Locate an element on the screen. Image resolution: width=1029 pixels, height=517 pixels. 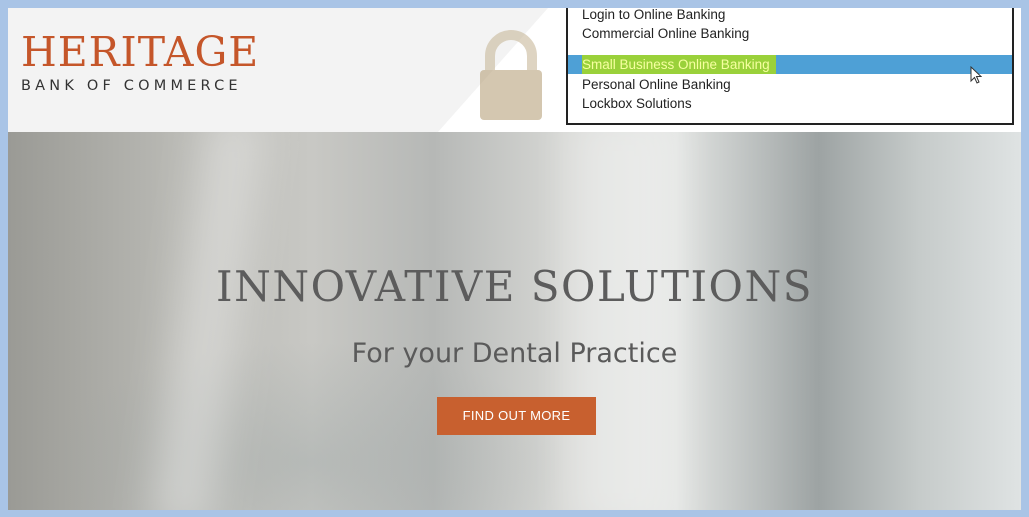
lock-icon is located at coordinates (511, 75).